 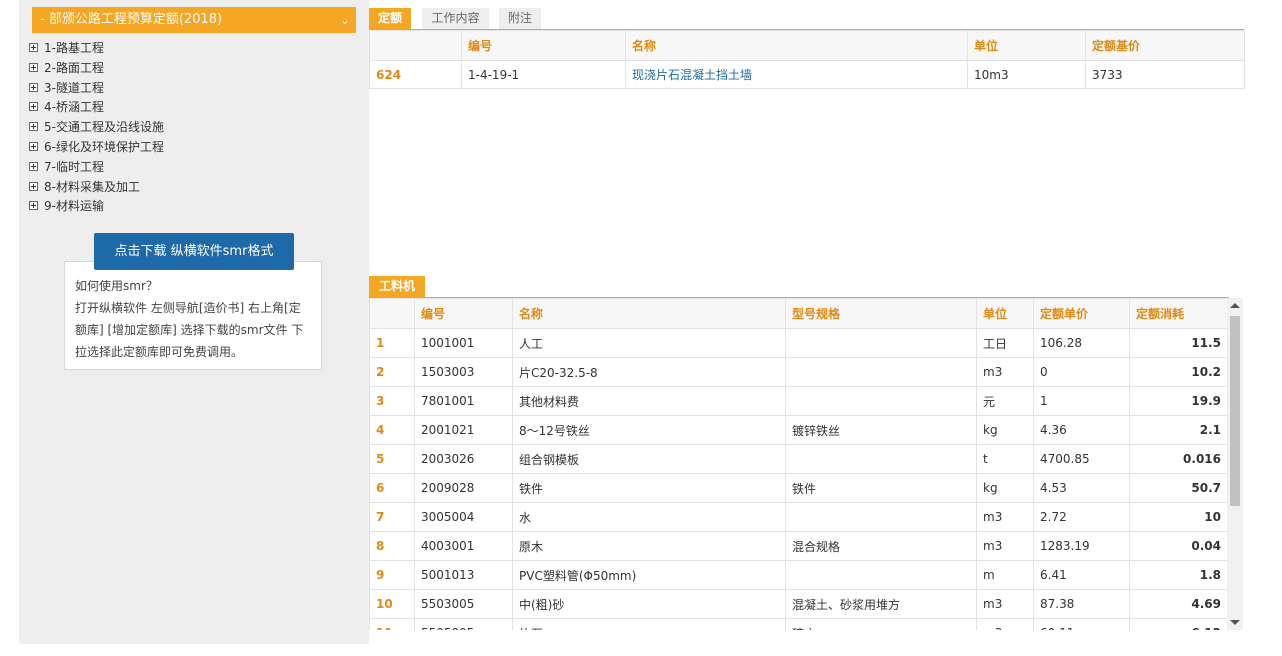 What do you see at coordinates (649, 575) in the screenshot?
I see `row-name: PVC塑料管(Φ50mm)` at bounding box center [649, 575].